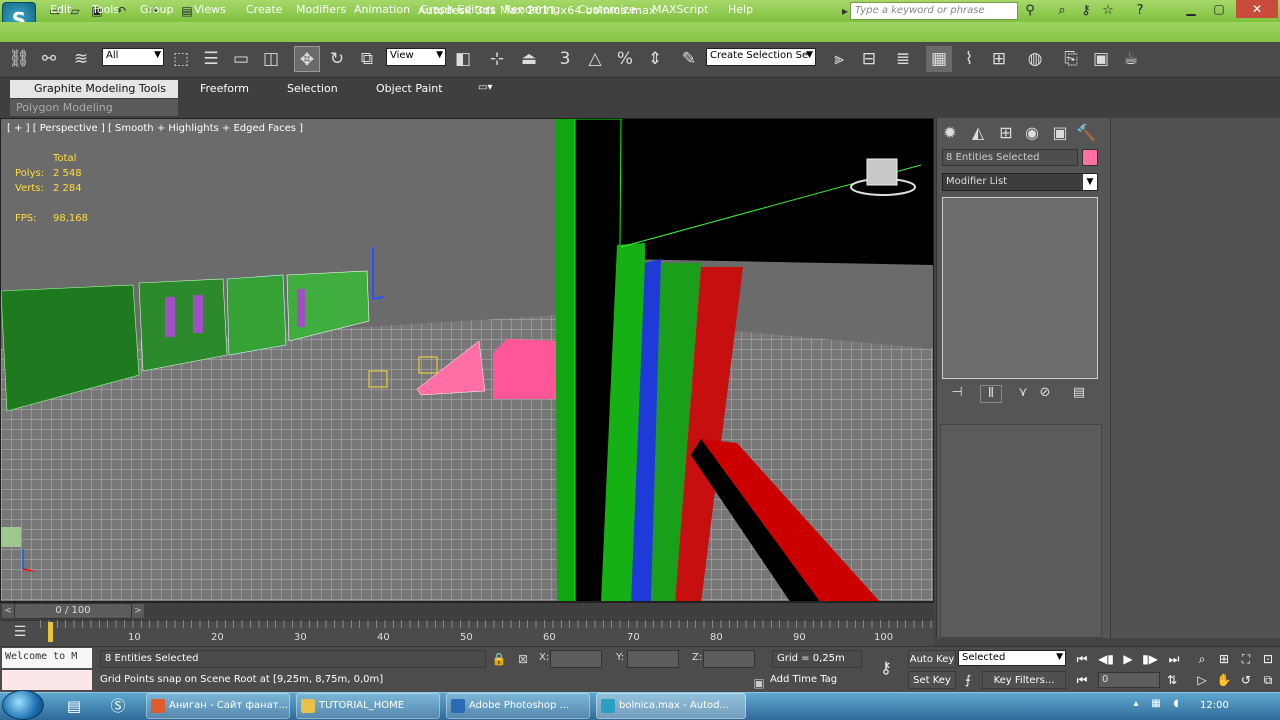 The image size is (1280, 720). Describe the element at coordinates (882, 172) in the screenshot. I see `viewcube-box` at that location.